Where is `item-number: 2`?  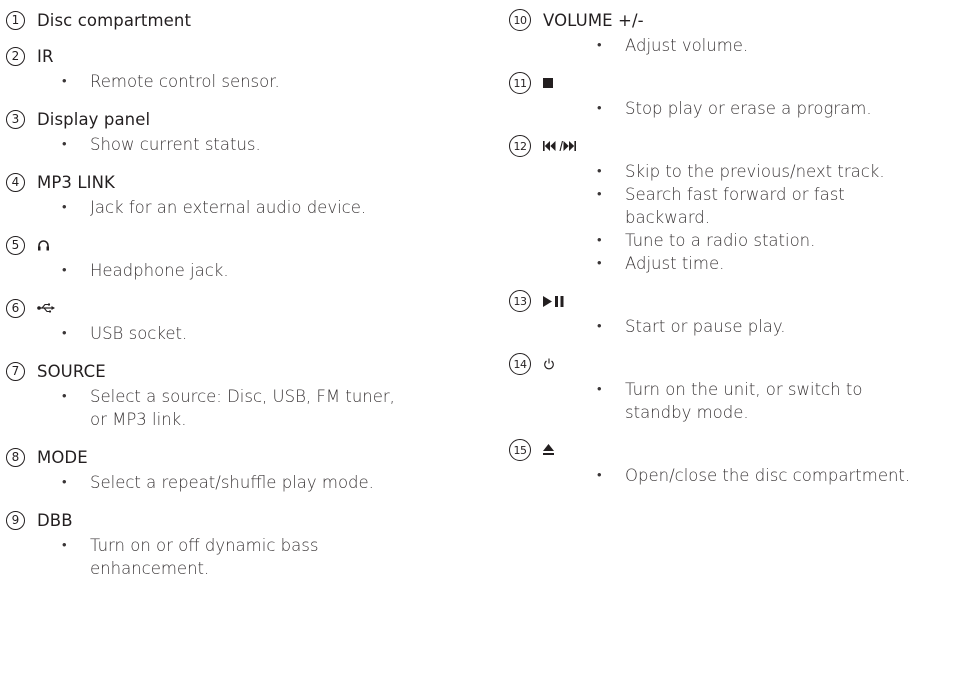
item-number: 2 is located at coordinates (15, 56).